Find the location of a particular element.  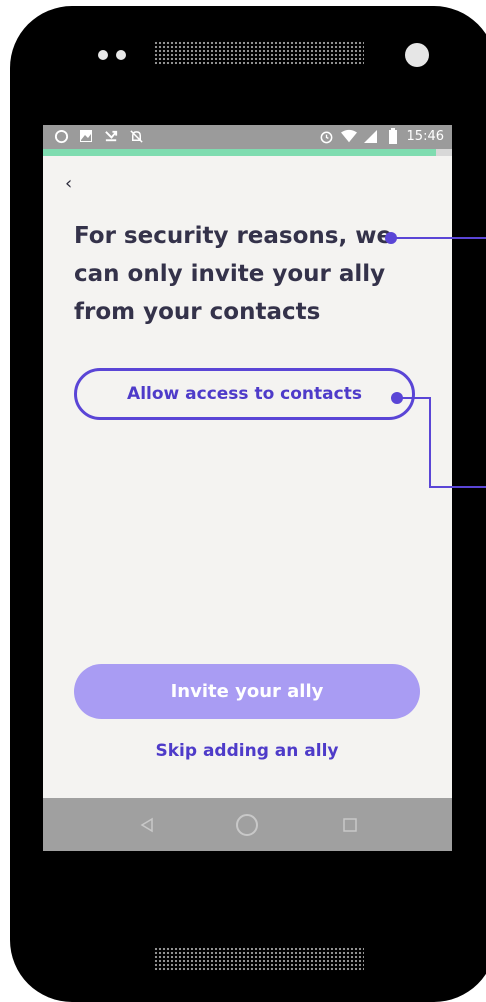

earpiece-speaker is located at coordinates (259, 53).